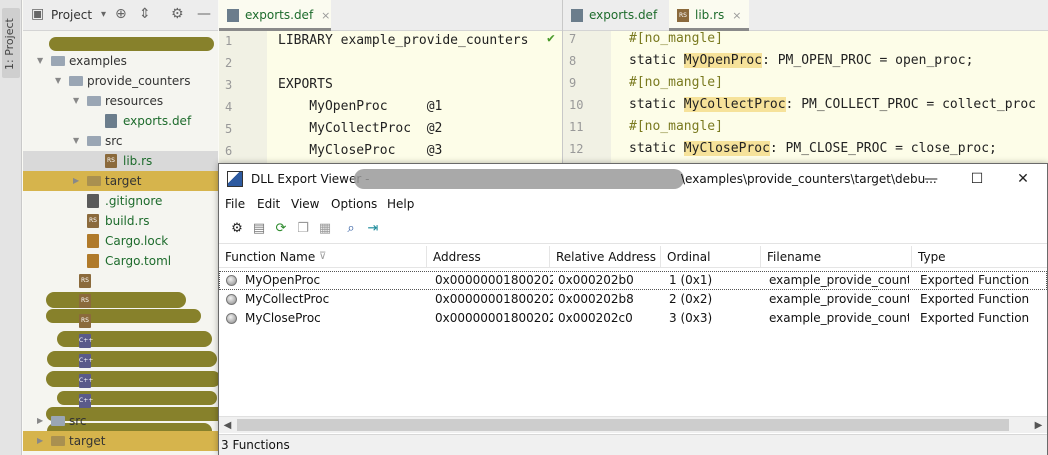 The height and width of the screenshot is (455, 1048). I want to click on column-address: Address, so click(488, 257).